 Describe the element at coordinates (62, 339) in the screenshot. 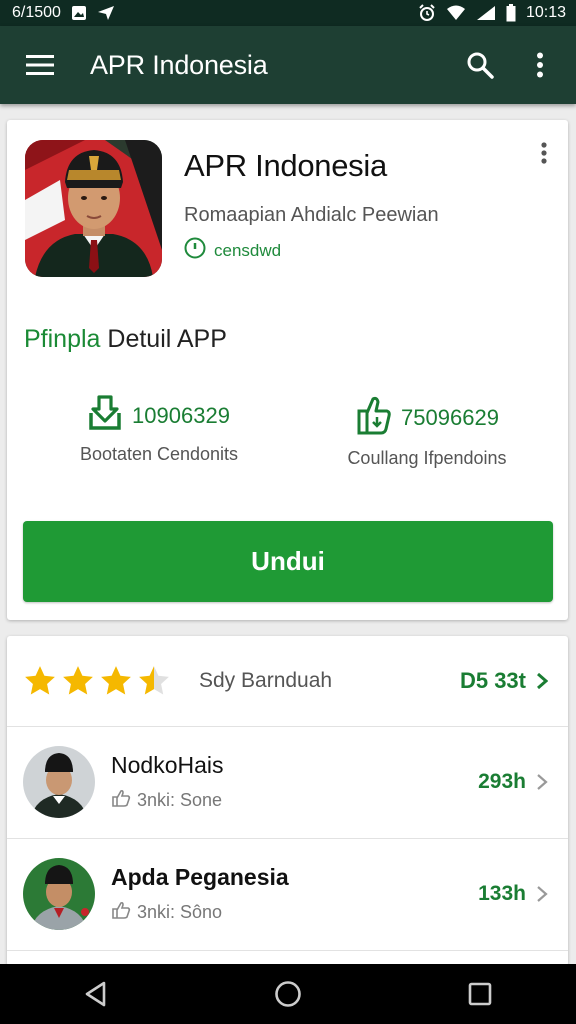

I see `section-title-accent: Pfinpla` at that location.